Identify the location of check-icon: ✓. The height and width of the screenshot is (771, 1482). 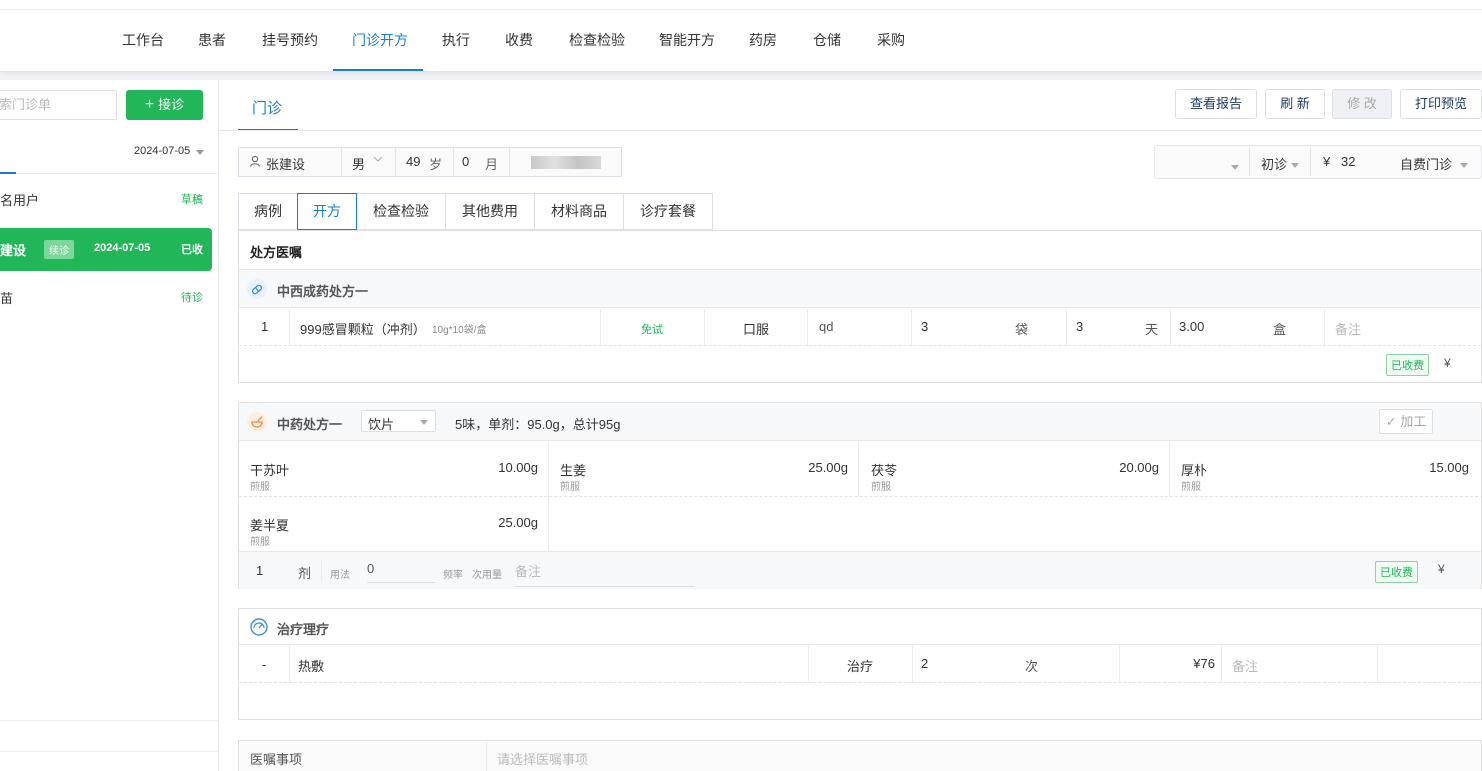
(1391, 421).